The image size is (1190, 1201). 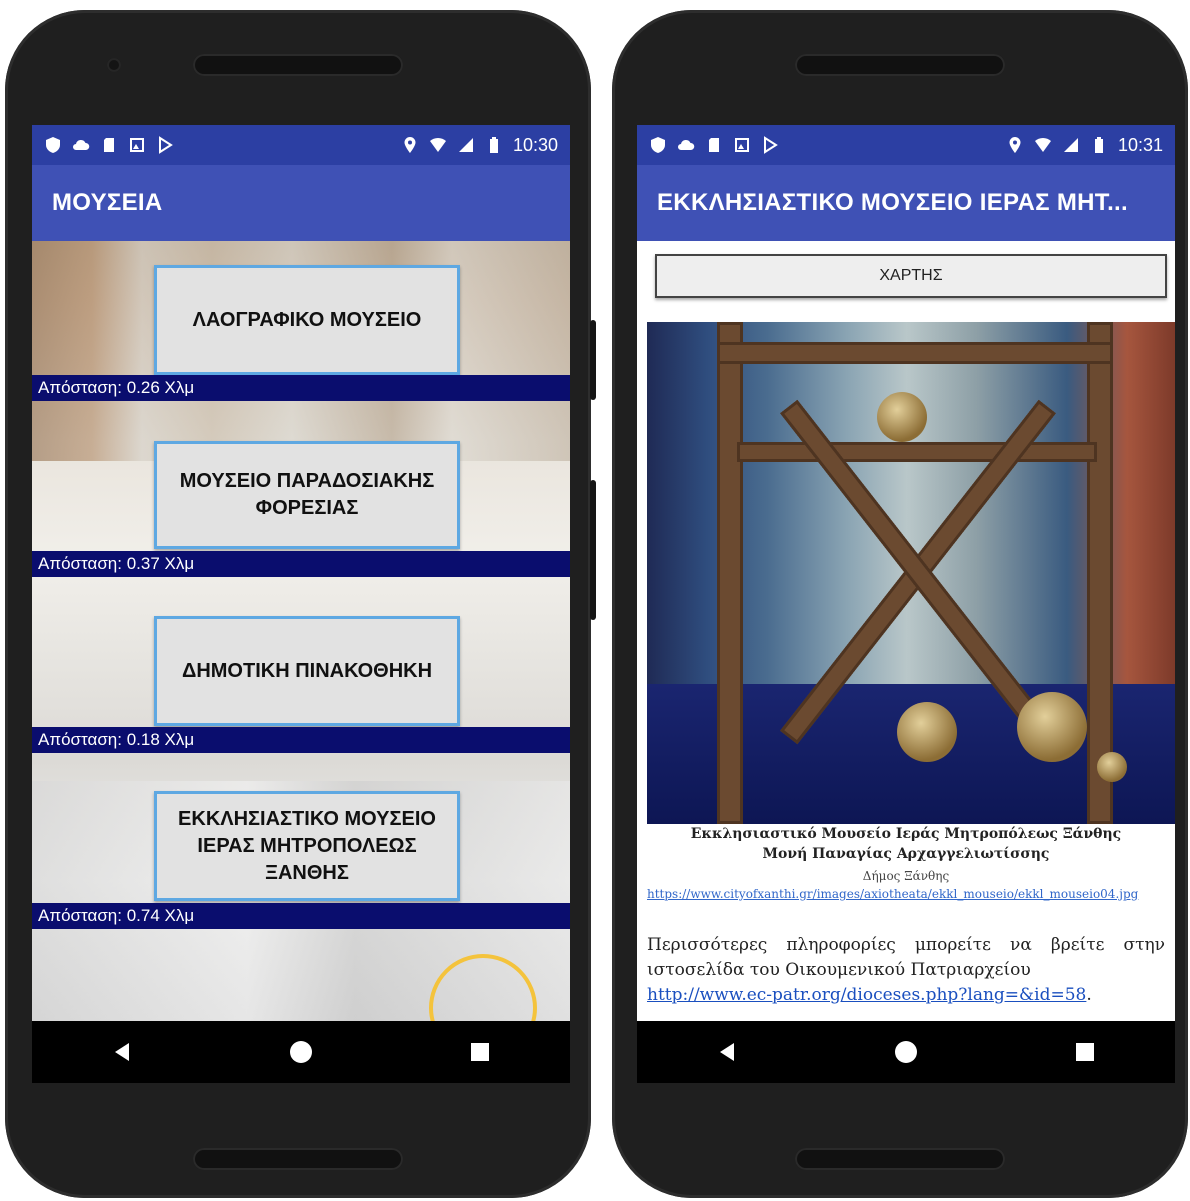 I want to click on lamp, so click(x=1112, y=767).